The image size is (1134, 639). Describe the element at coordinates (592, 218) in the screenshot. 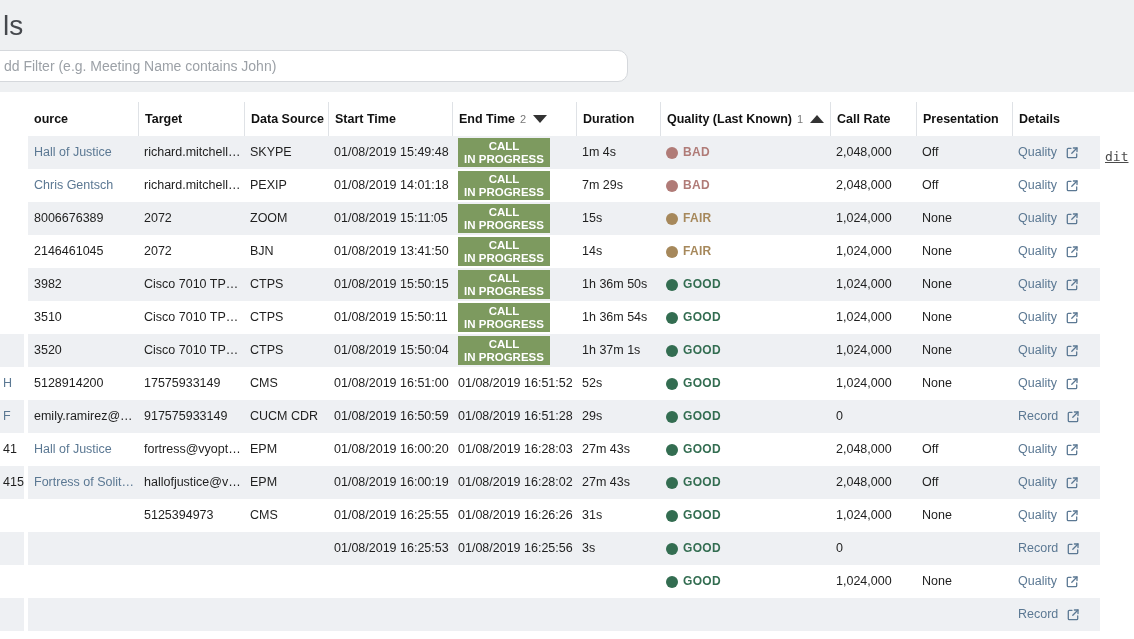

I see `duration: 15s` at that location.